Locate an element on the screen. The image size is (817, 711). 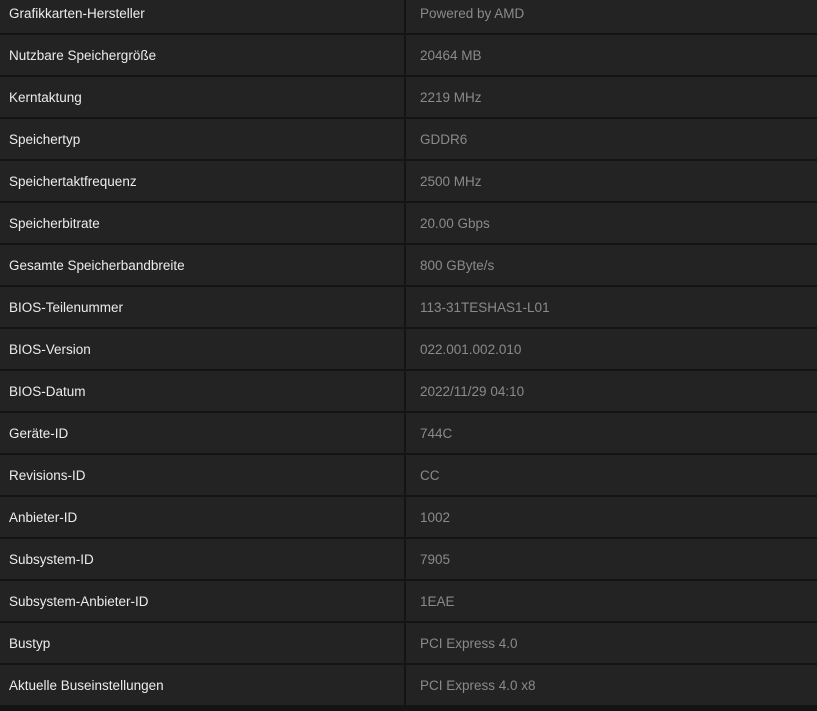
spec-value: 20464 MB is located at coordinates (451, 55).